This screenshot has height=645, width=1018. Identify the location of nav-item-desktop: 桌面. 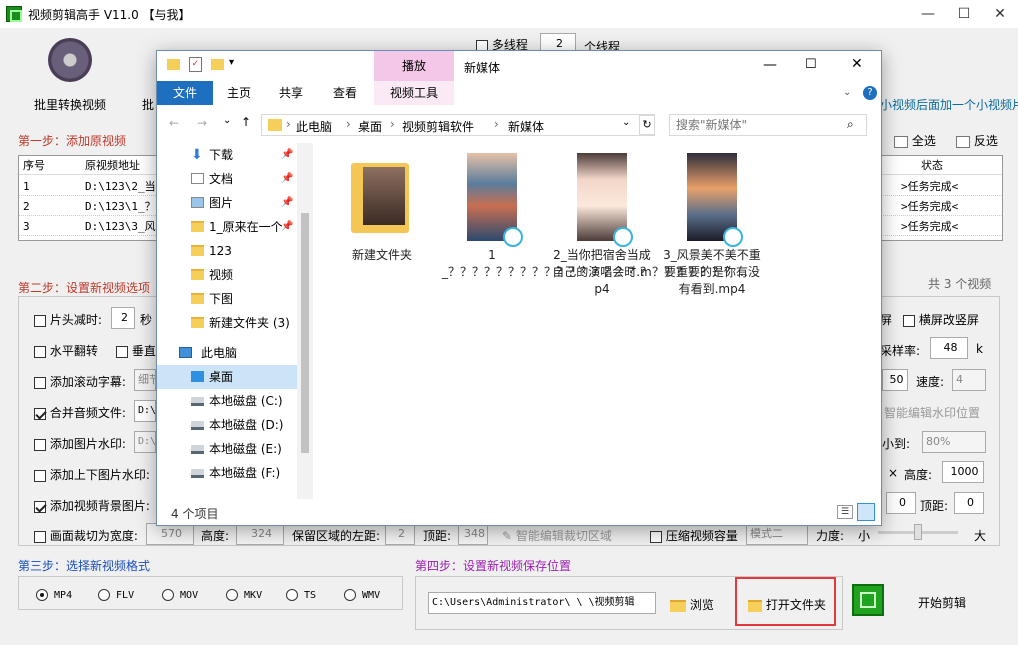
(227, 377).